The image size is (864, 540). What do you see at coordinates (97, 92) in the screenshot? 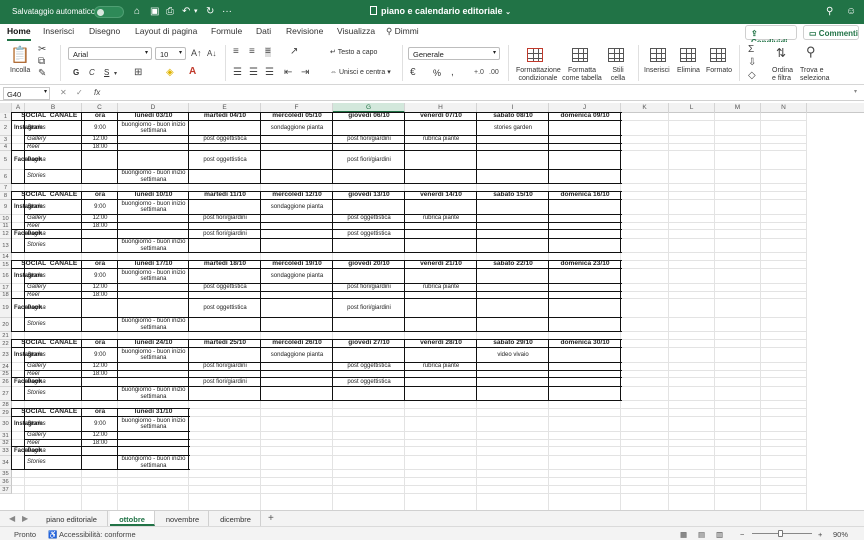
I see `fx-icon: fx` at bounding box center [97, 92].